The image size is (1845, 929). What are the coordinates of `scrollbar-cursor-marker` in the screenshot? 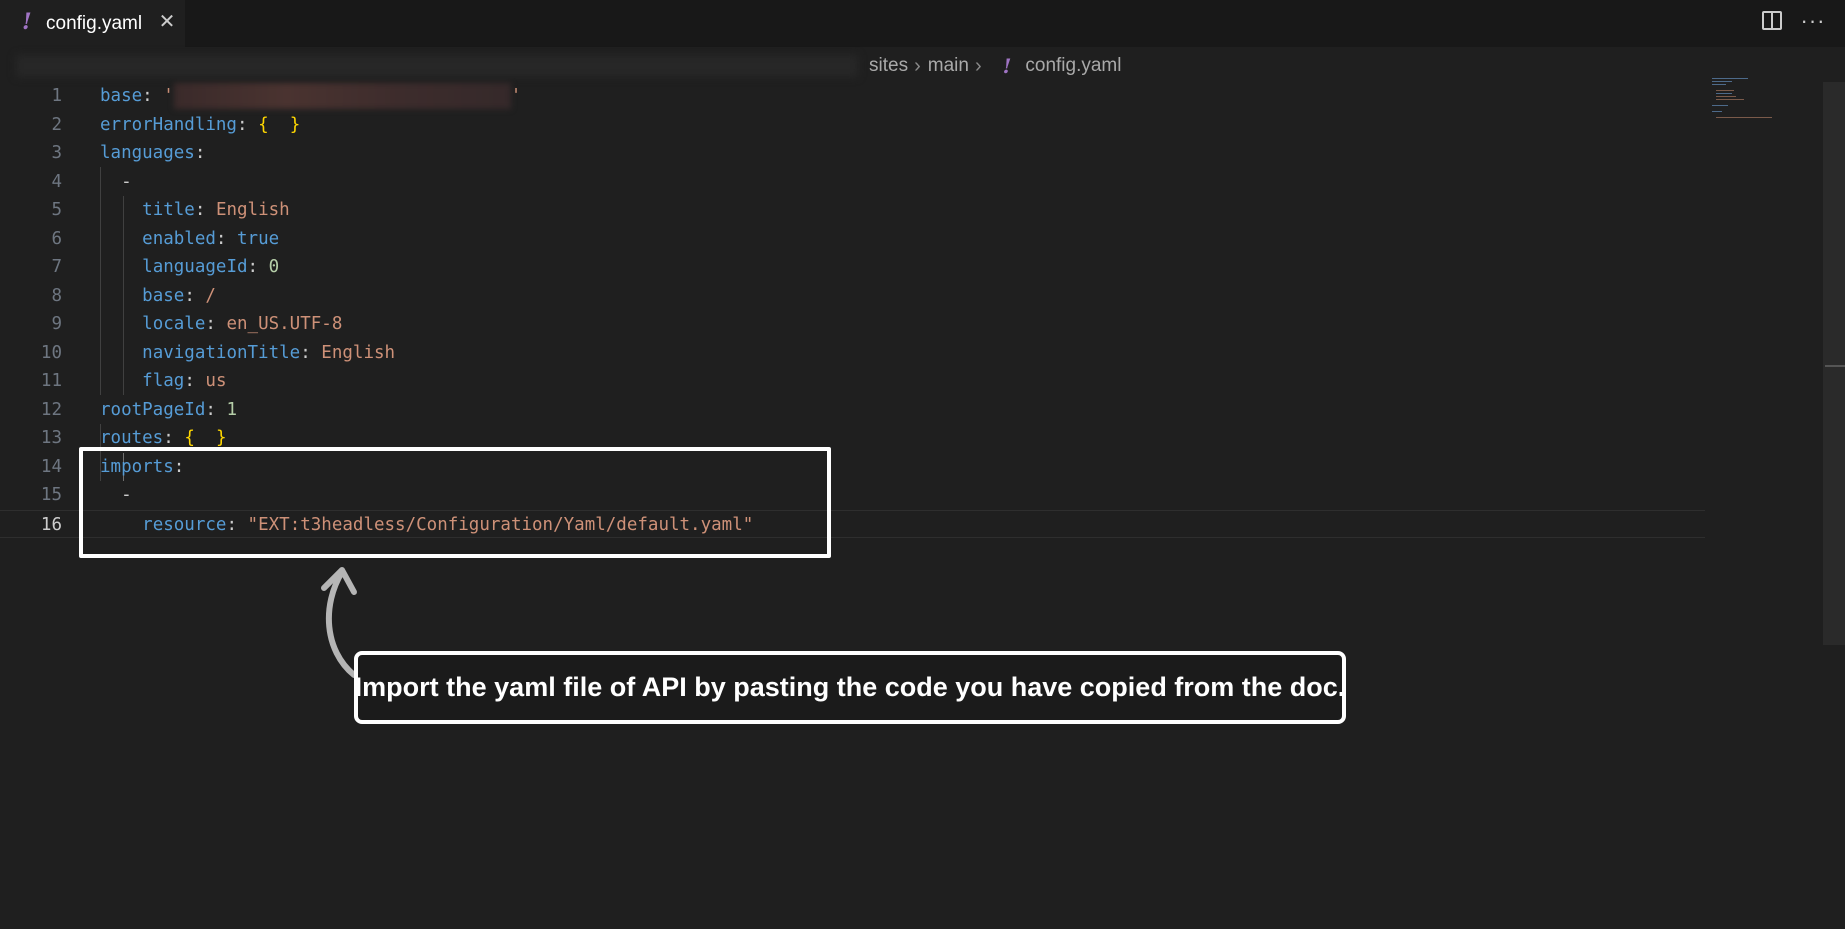 It's located at (1835, 366).